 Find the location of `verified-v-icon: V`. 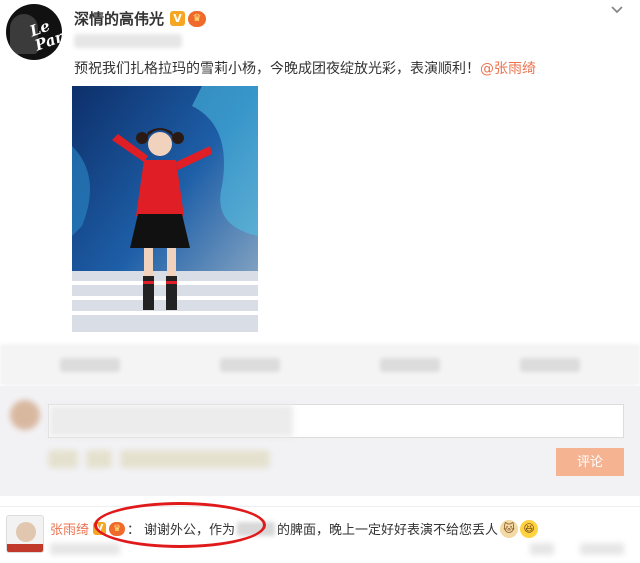

verified-v-icon: V is located at coordinates (178, 18).